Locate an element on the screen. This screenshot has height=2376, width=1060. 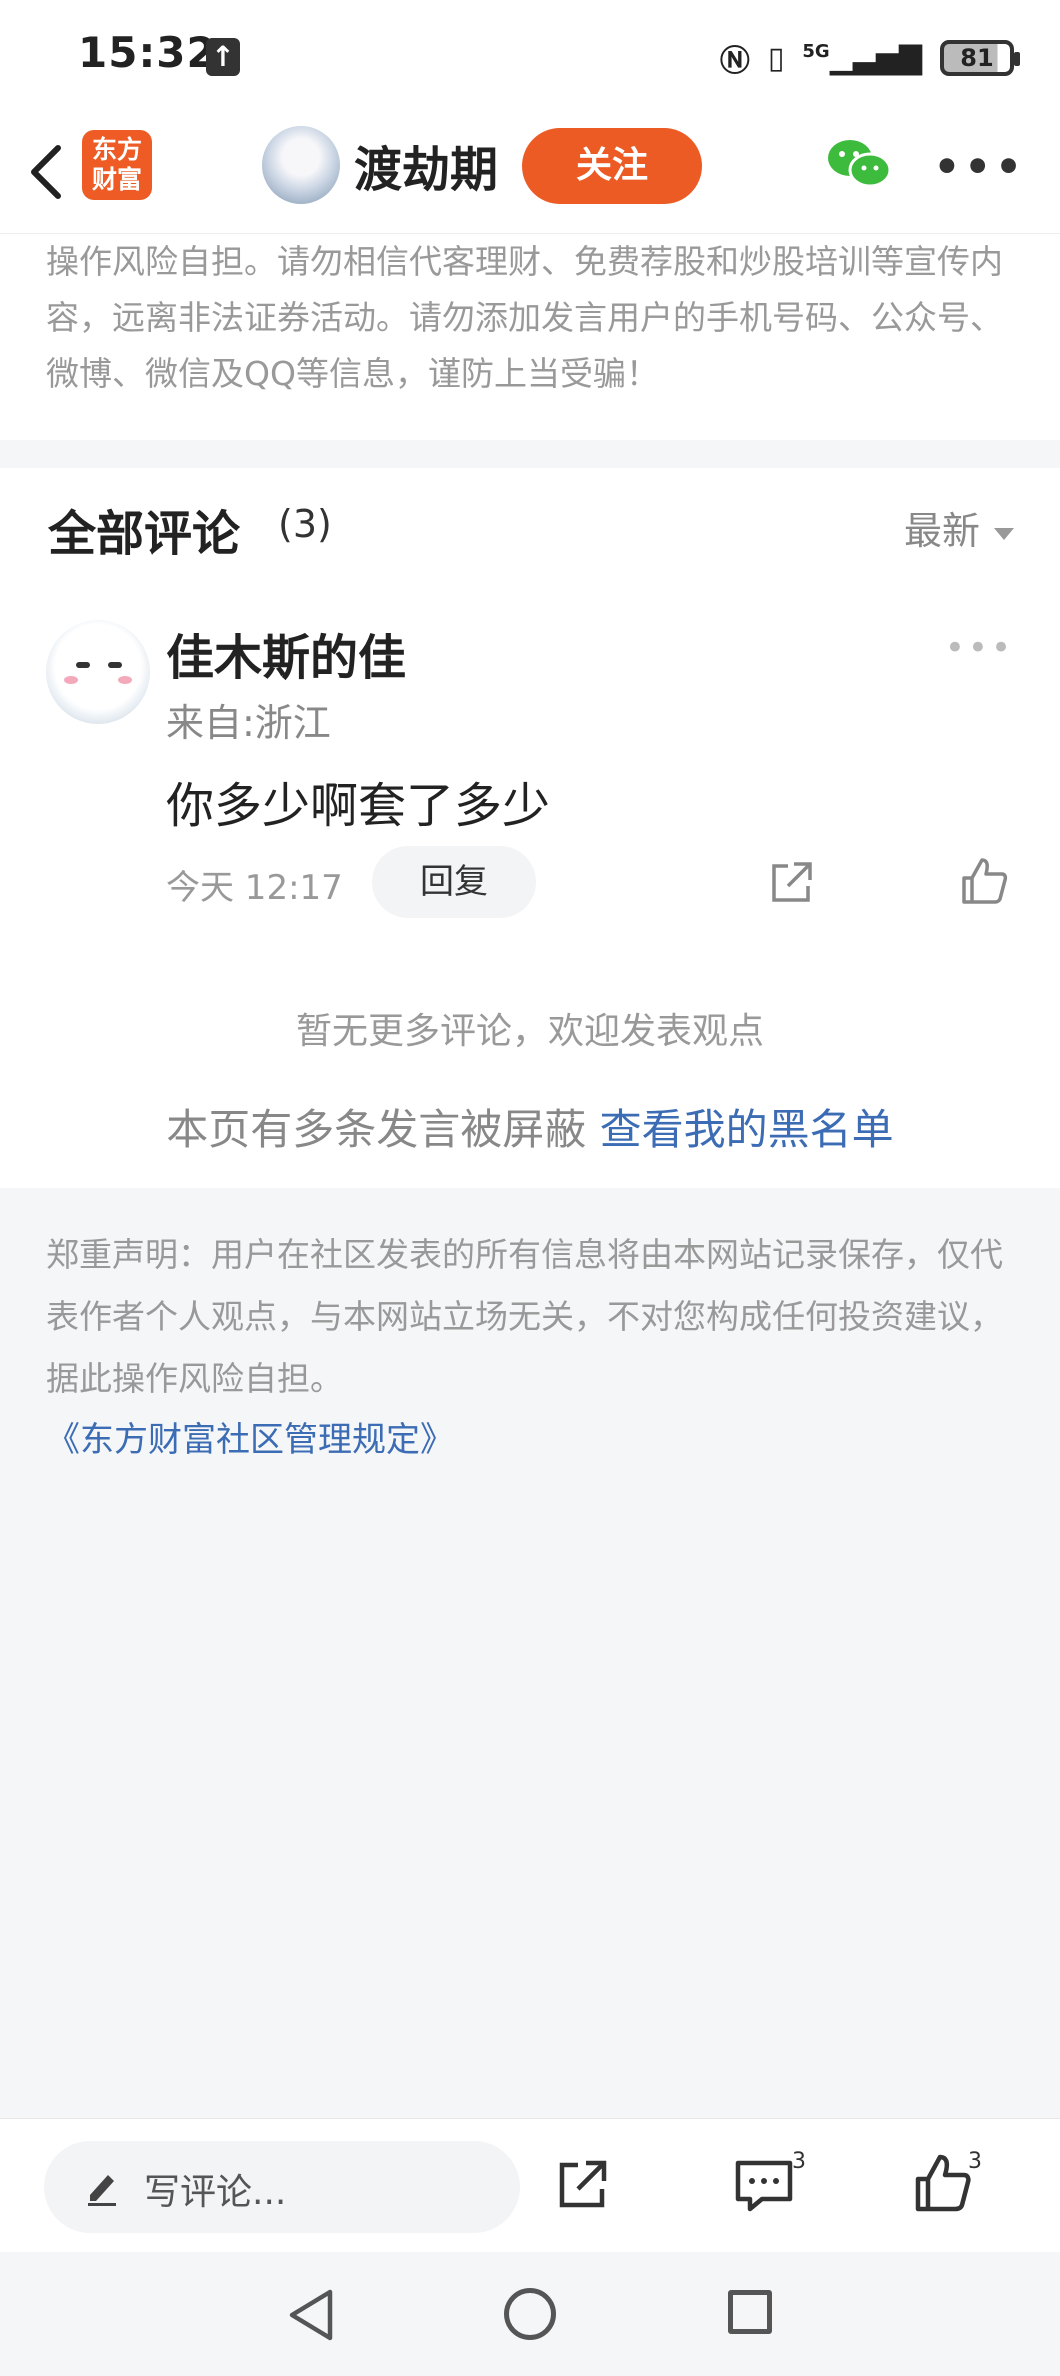
reply-button: 回复 is located at coordinates (454, 882).